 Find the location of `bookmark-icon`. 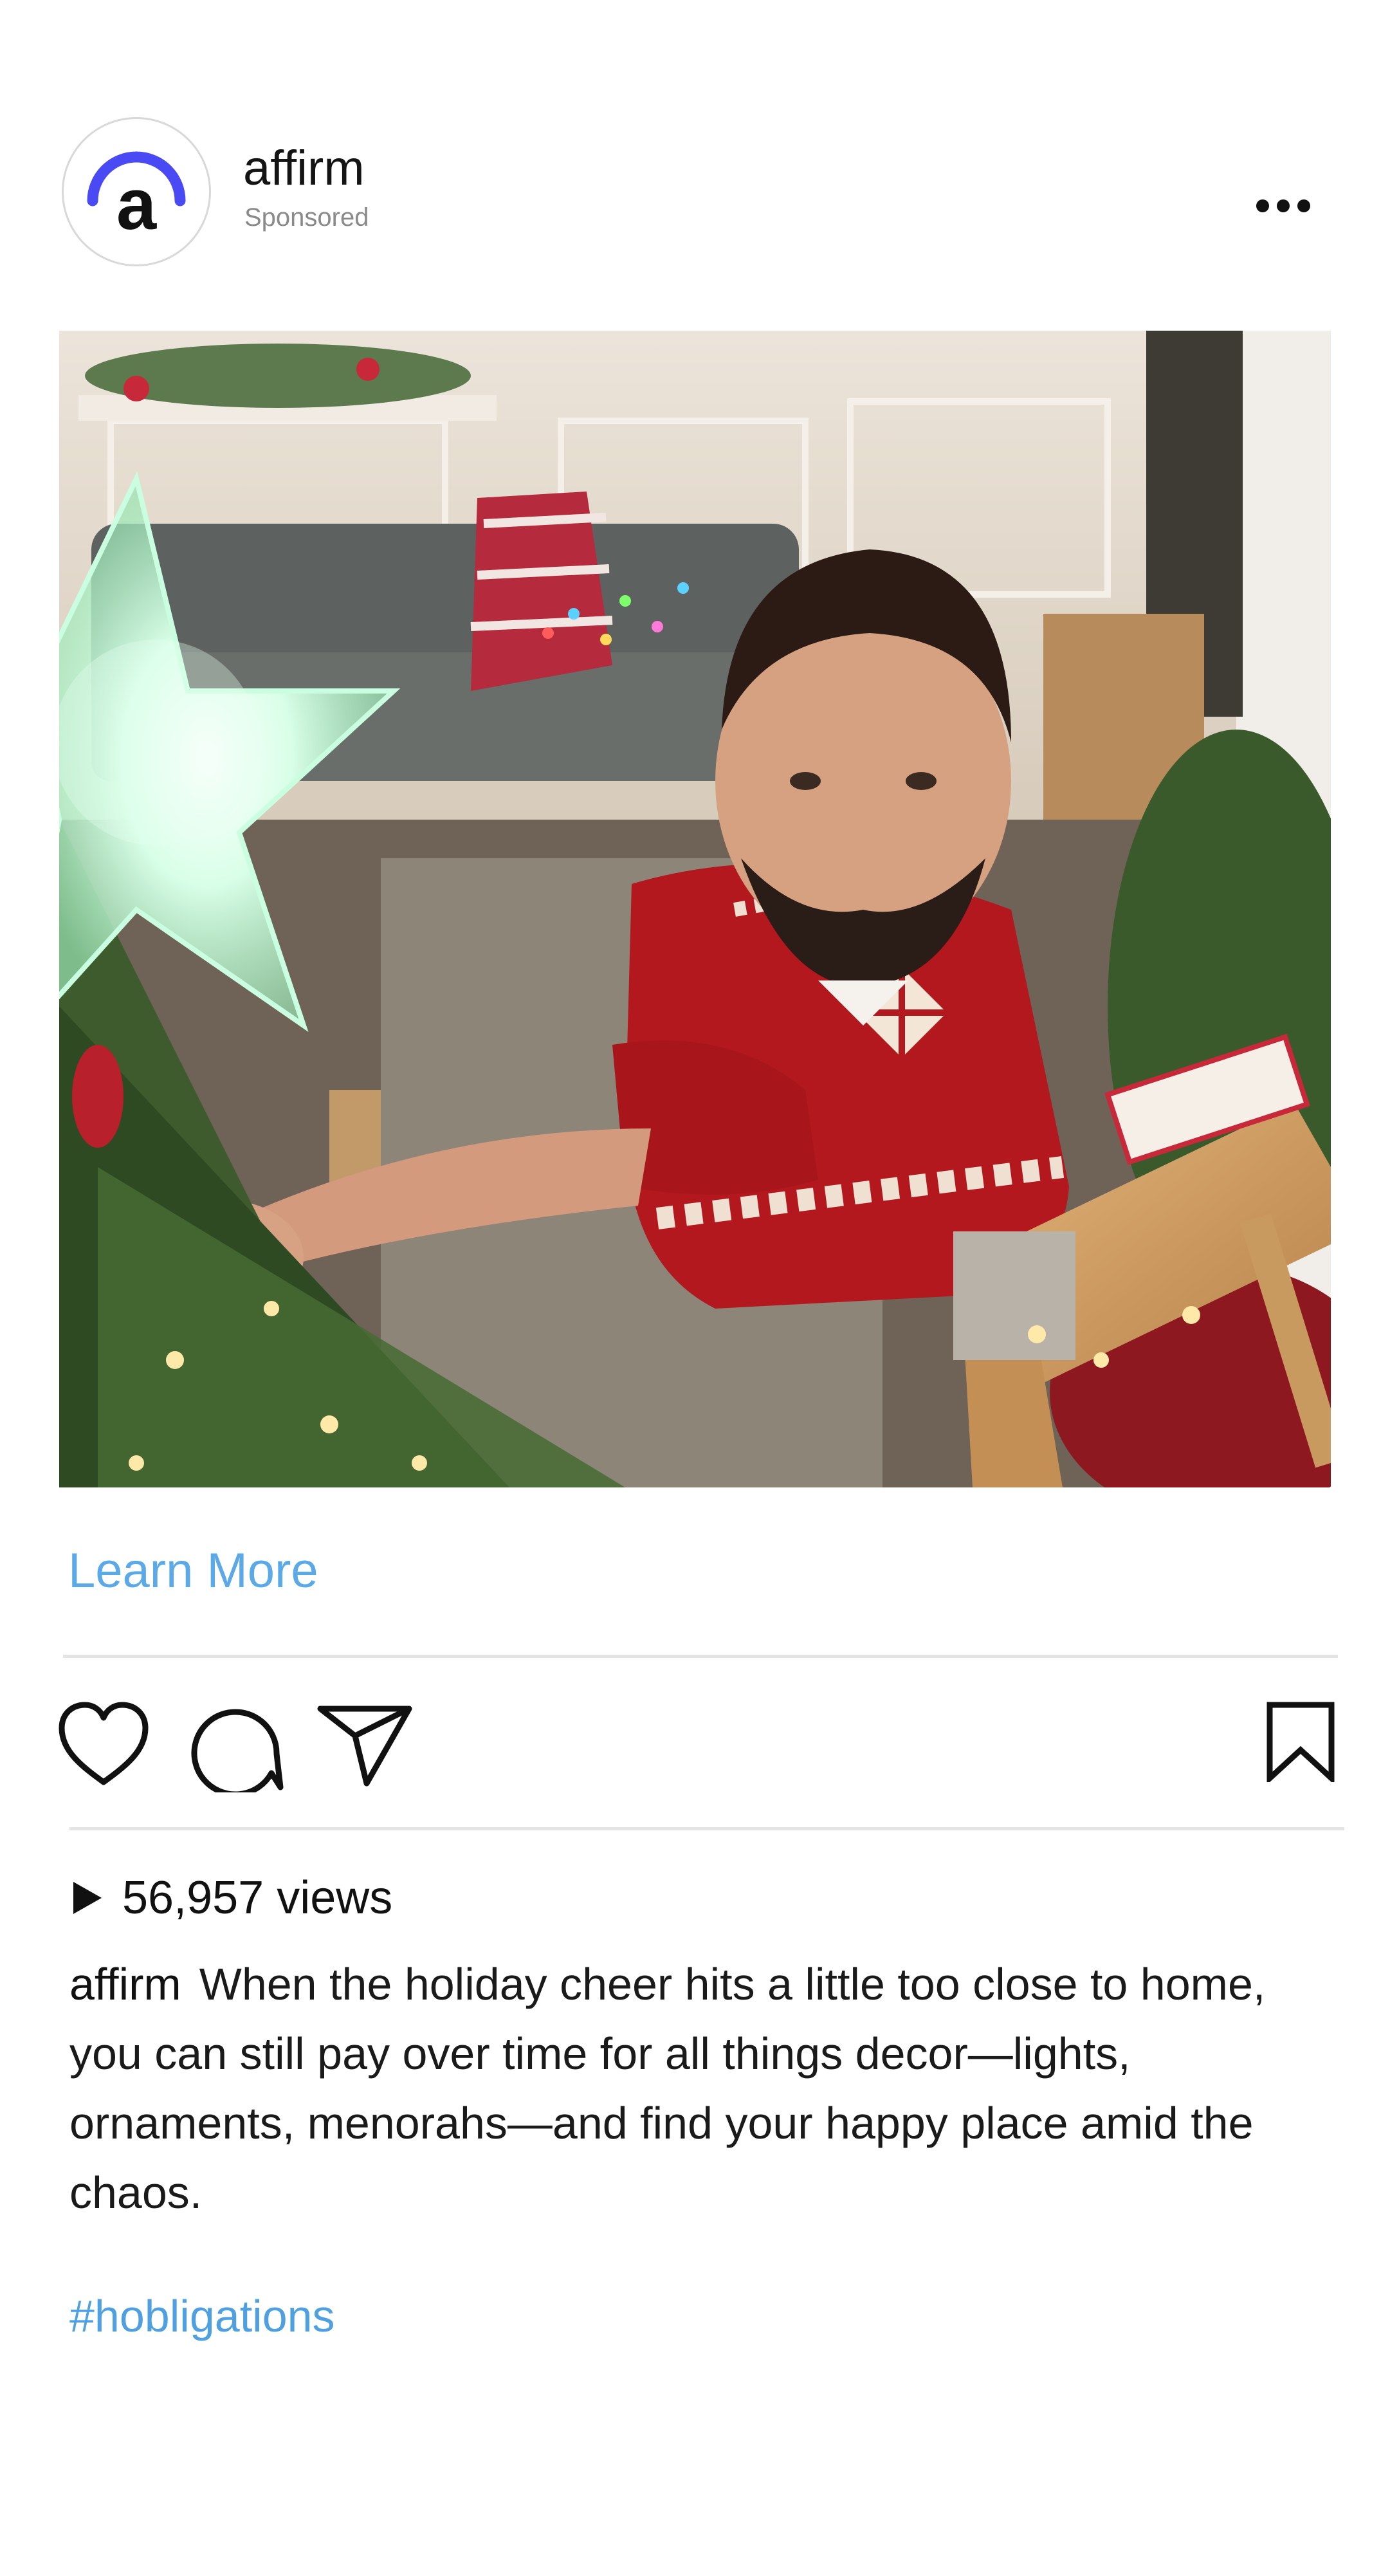

bookmark-icon is located at coordinates (1301, 1742).